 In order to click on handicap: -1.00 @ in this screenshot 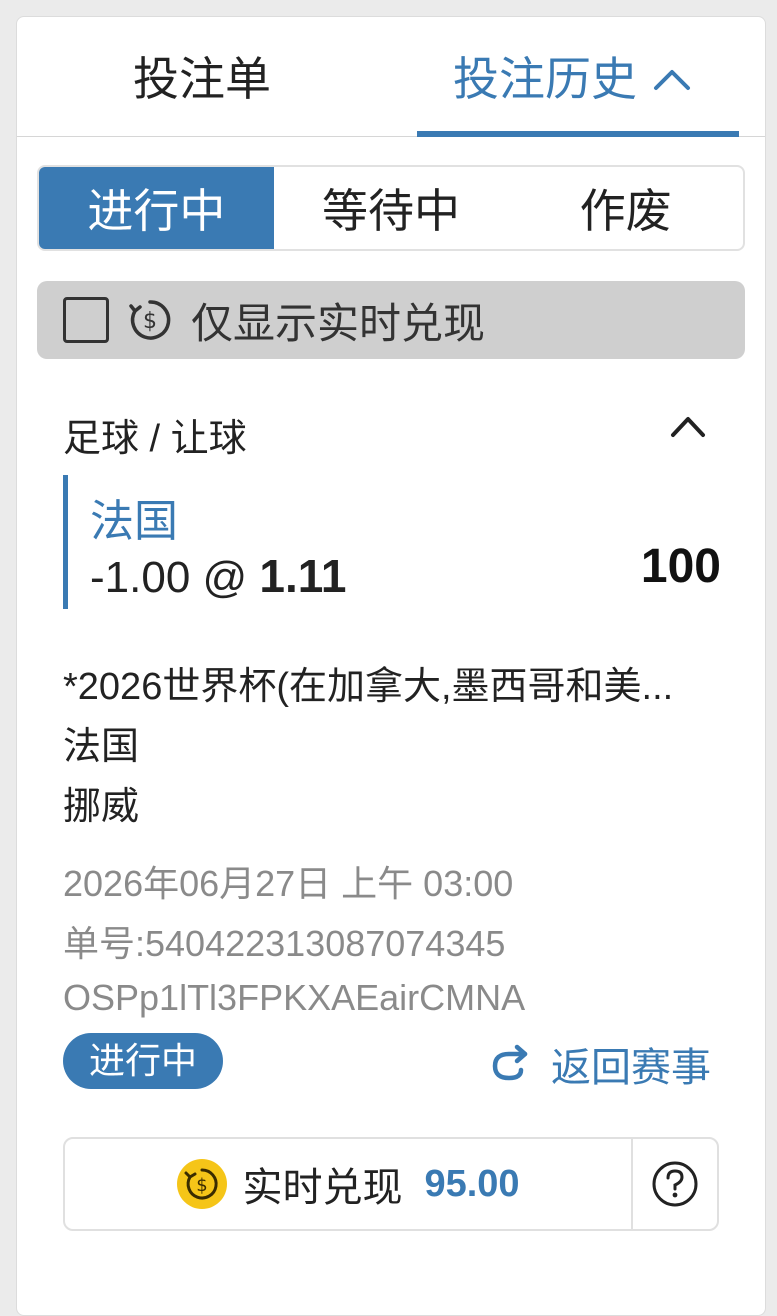, I will do `click(175, 577)`.